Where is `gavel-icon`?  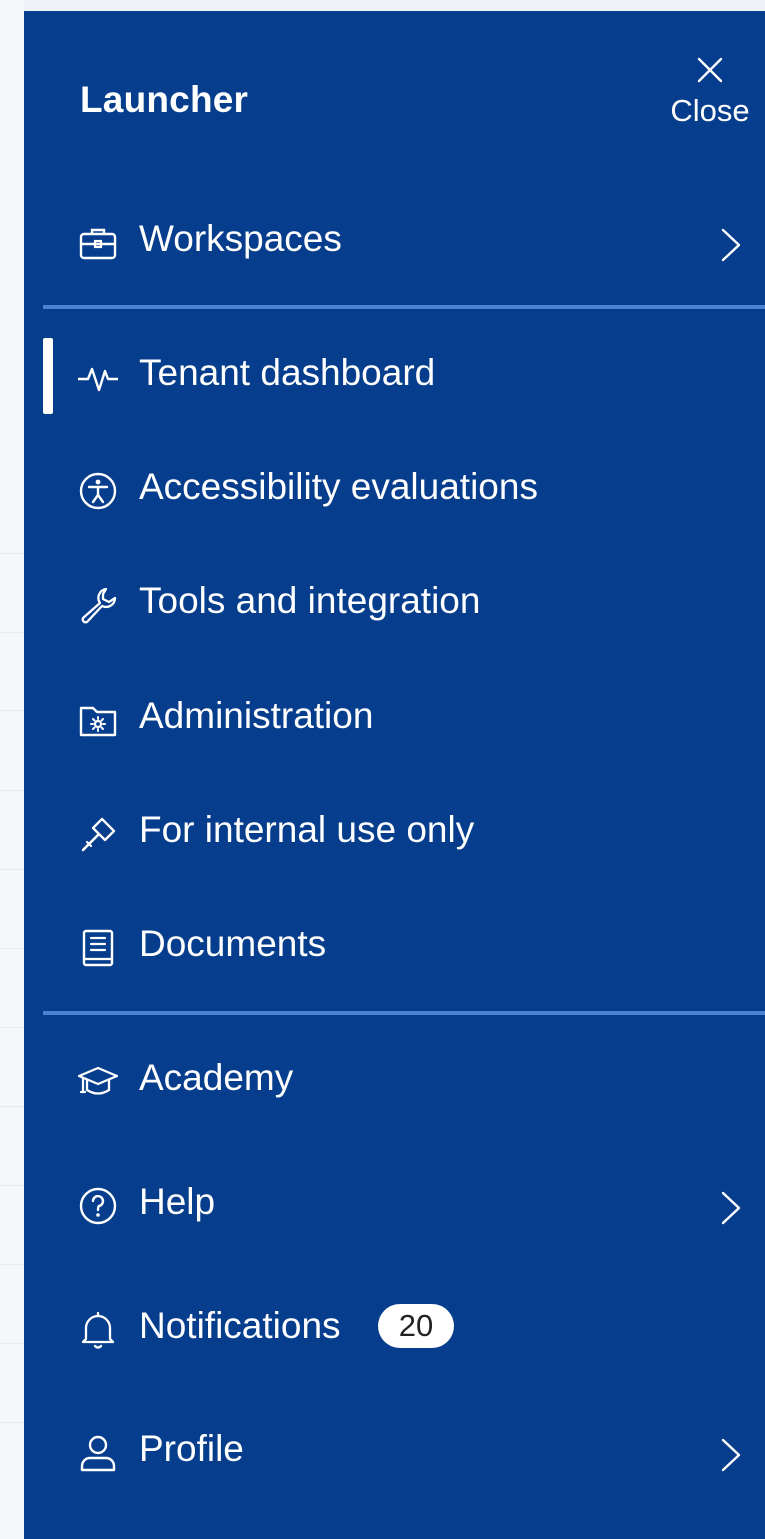
gavel-icon is located at coordinates (98, 834).